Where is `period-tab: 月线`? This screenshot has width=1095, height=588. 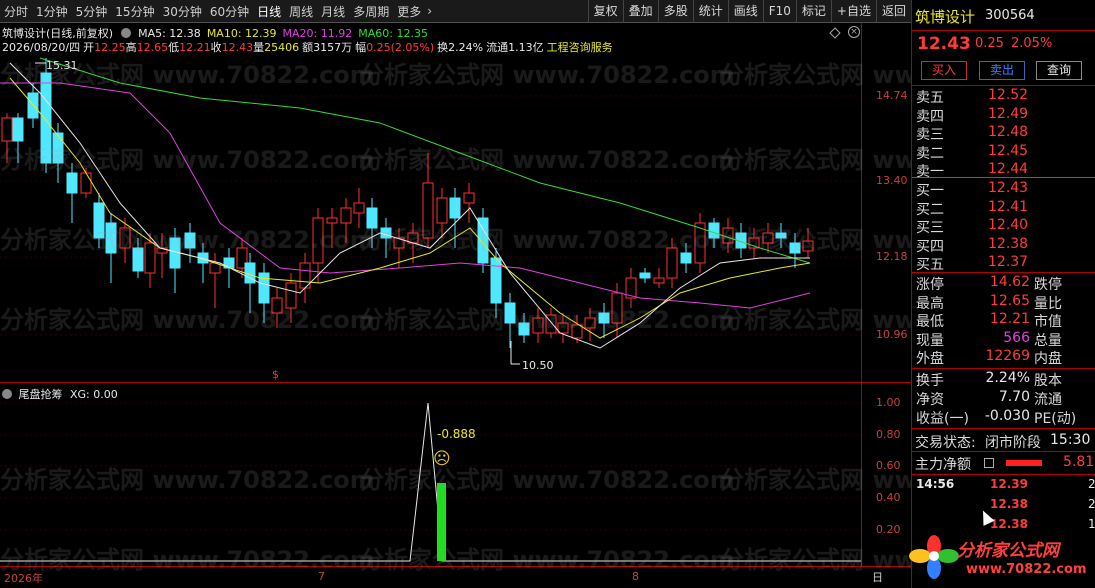 period-tab: 月线 is located at coordinates (333, 11).